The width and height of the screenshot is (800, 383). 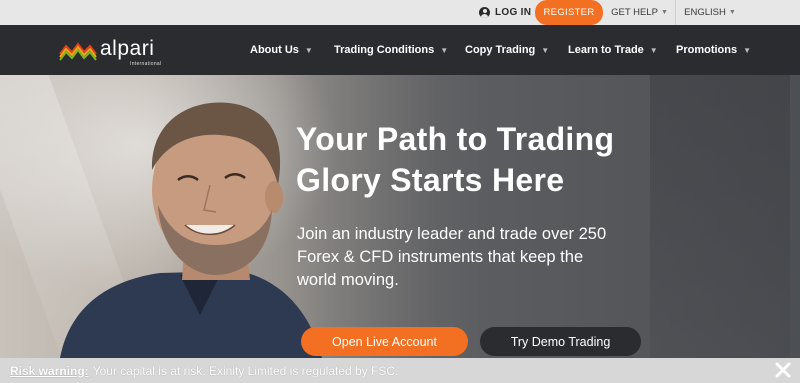 I want to click on hero-subtitle-line: world moving., so click(x=348, y=280).